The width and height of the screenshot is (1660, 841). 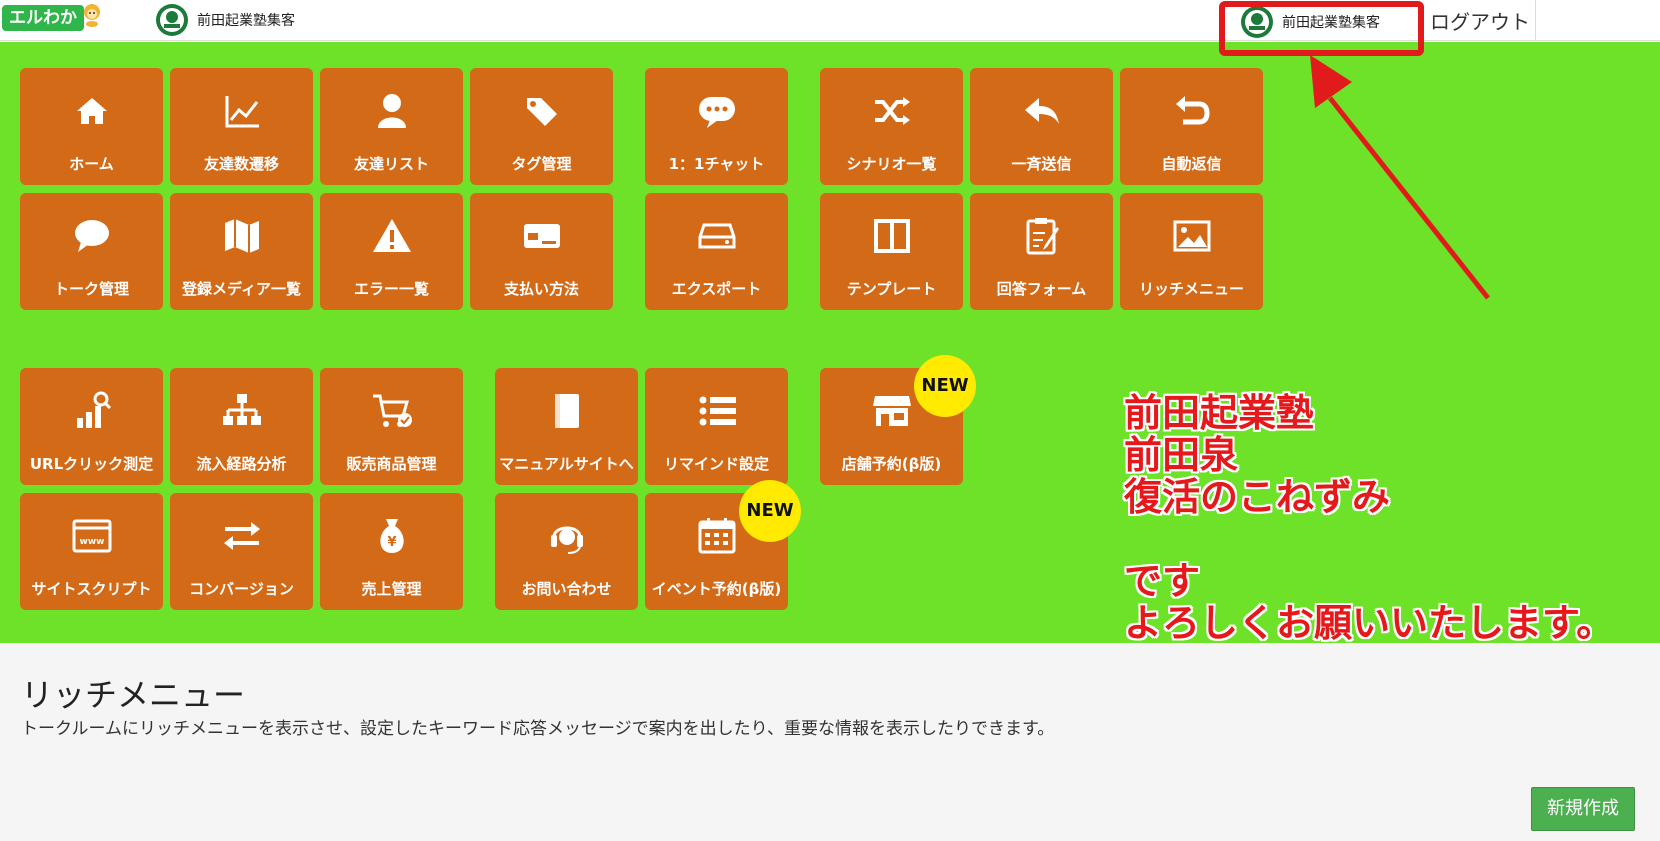 I want to click on tile-label: マニュアルサイトへ, so click(x=566, y=464).